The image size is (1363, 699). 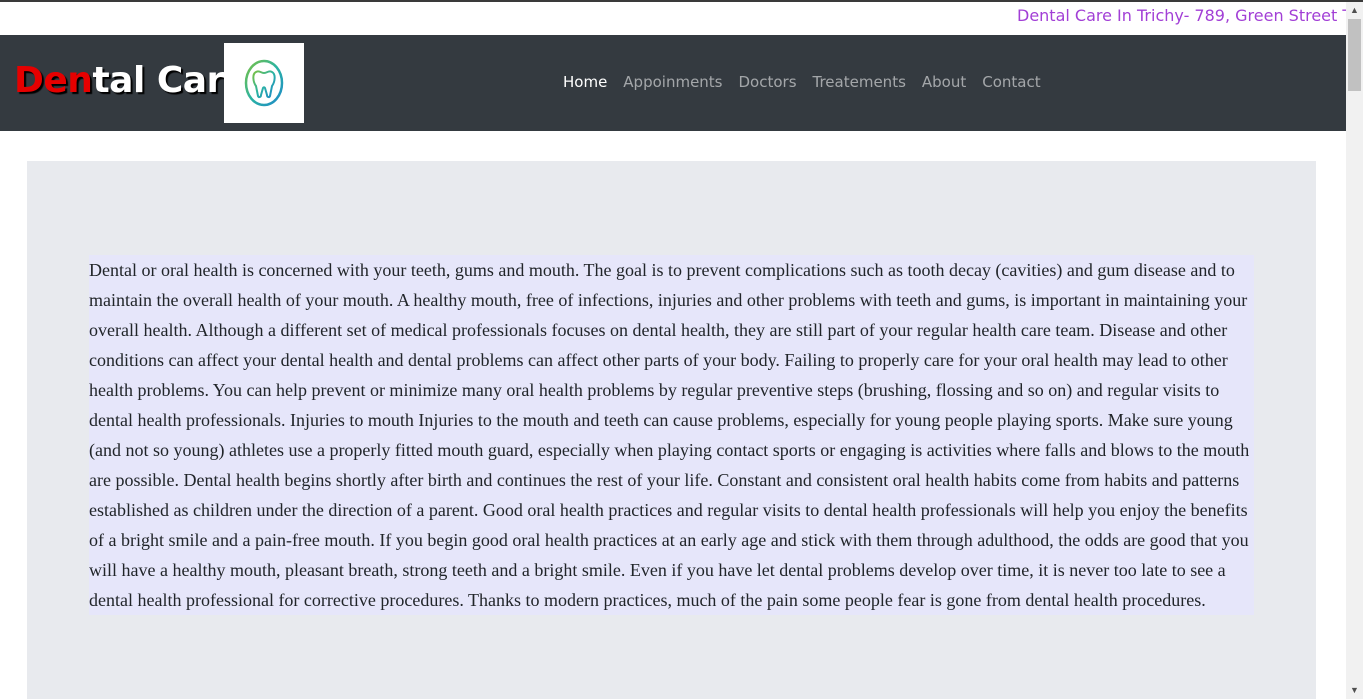 I want to click on scroll-up-arrow-icon: ▲, so click(x=1354, y=10).